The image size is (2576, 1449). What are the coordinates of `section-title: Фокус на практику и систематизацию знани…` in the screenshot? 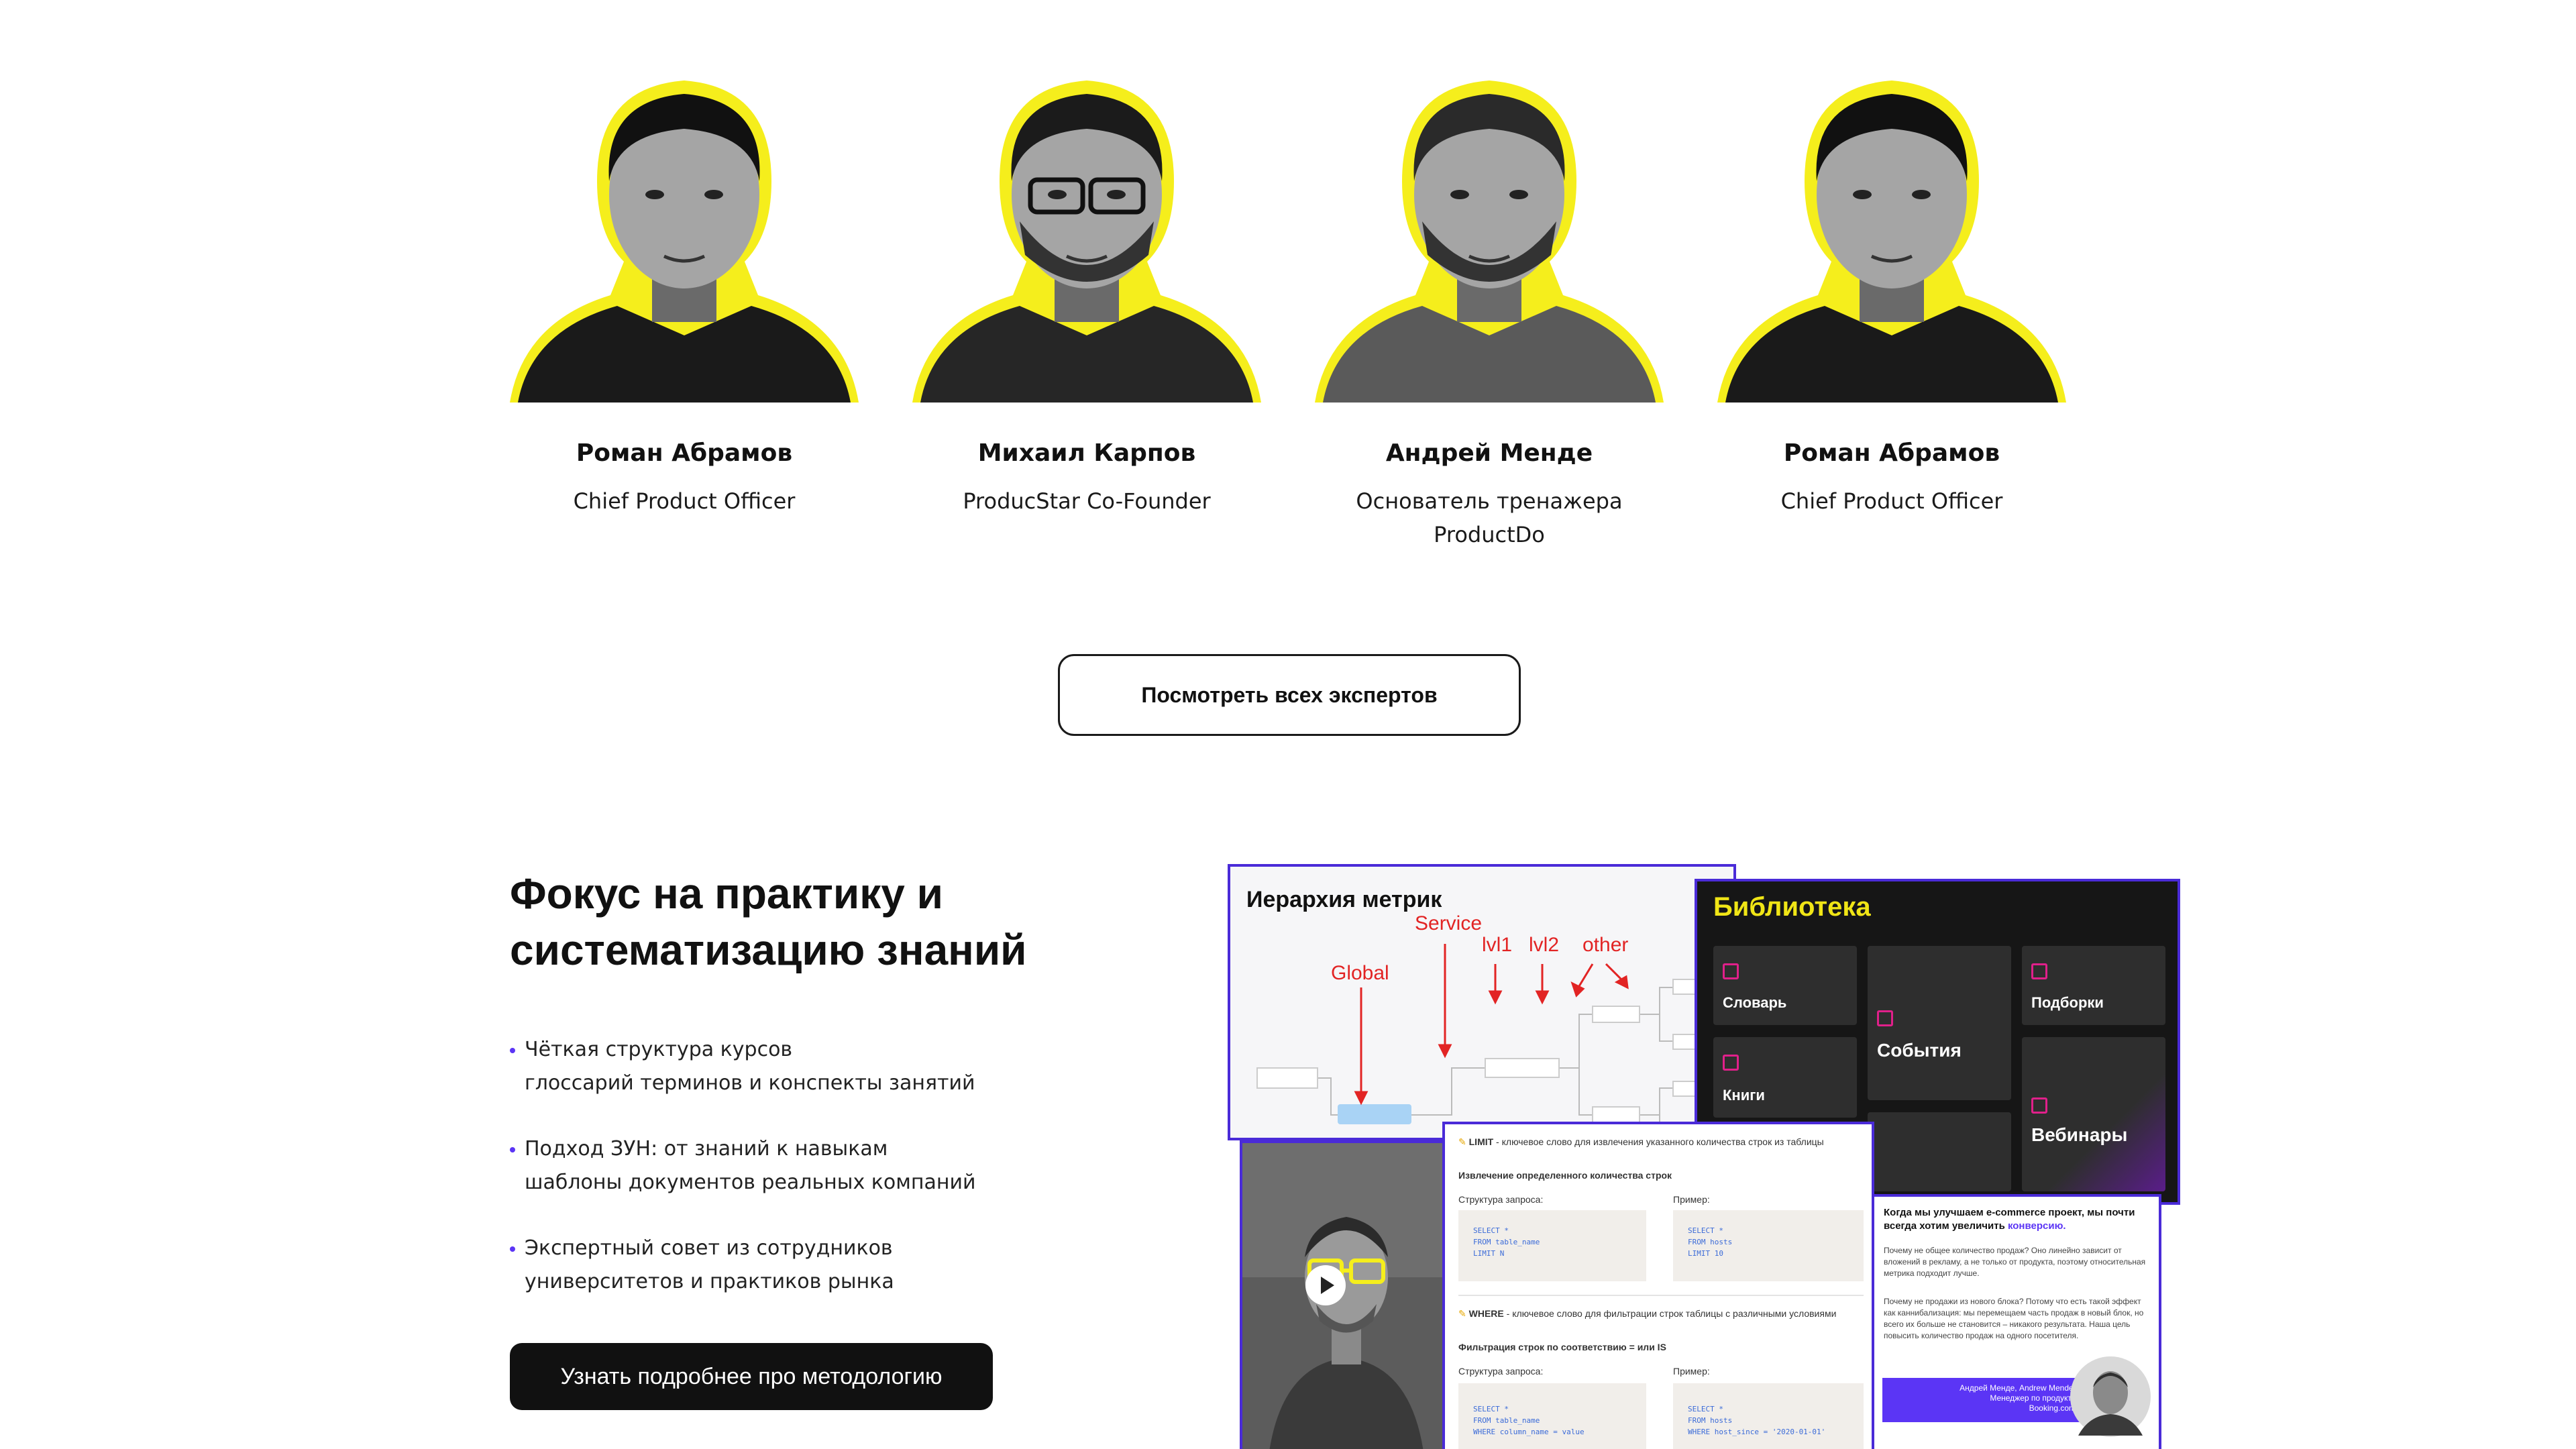 It's located at (845, 921).